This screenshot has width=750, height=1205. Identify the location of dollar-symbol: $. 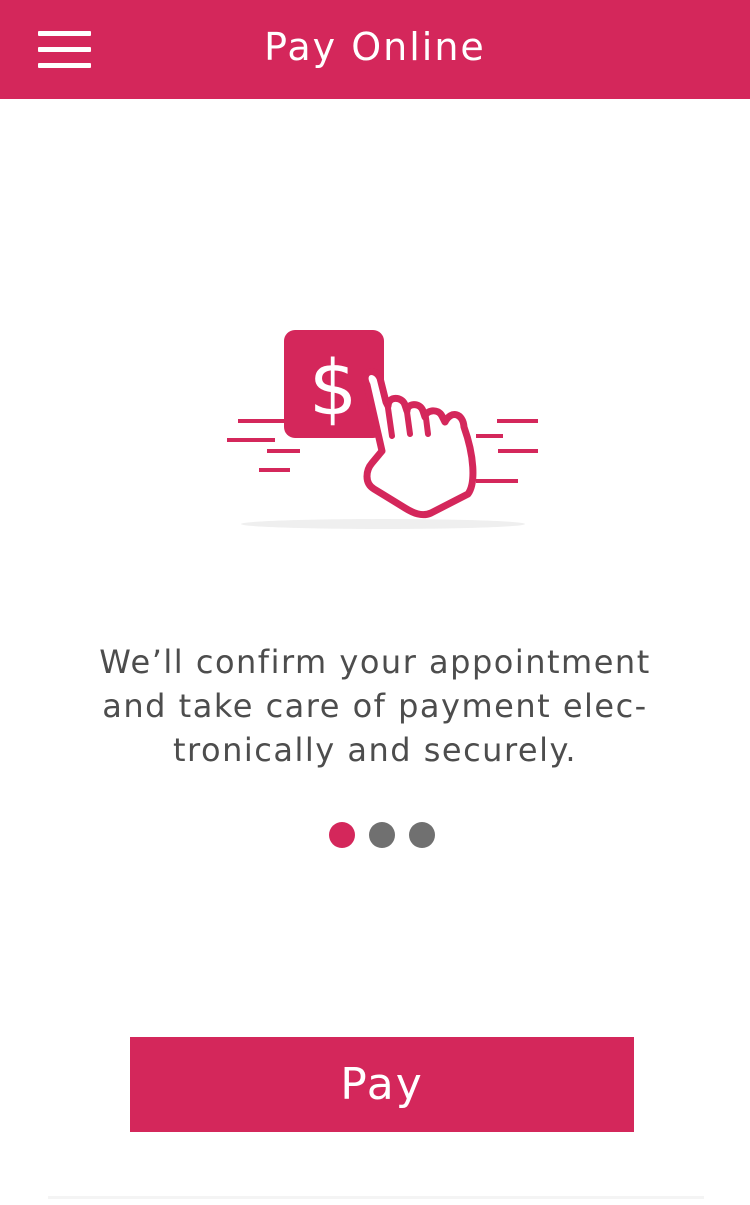
(333, 387).